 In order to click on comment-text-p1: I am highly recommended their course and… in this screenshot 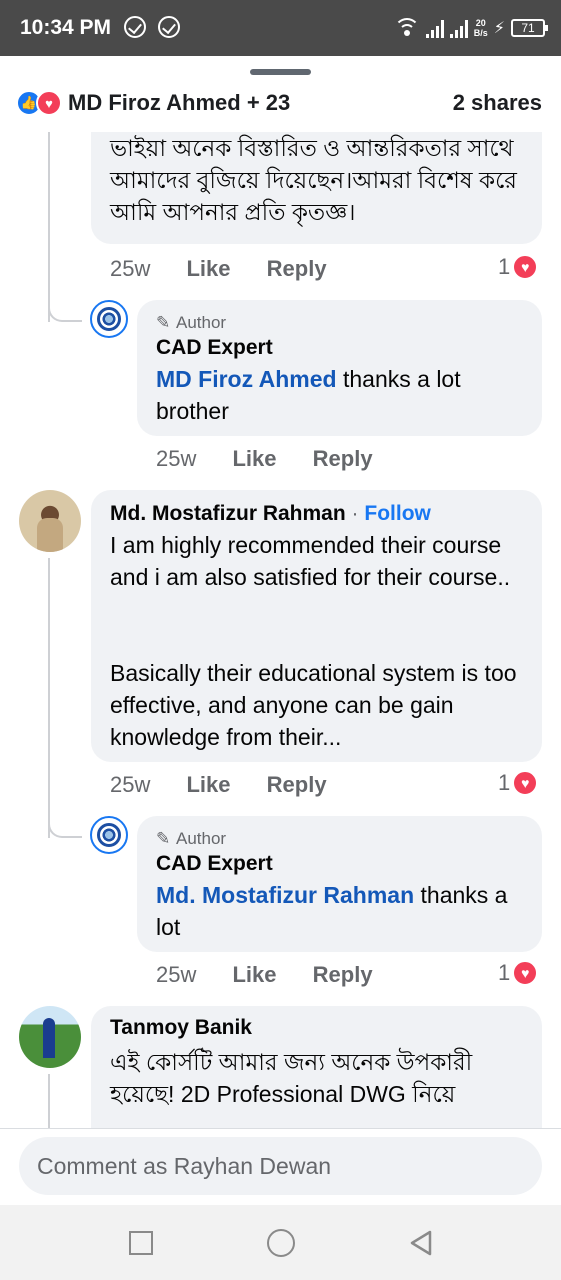, I will do `click(310, 561)`.